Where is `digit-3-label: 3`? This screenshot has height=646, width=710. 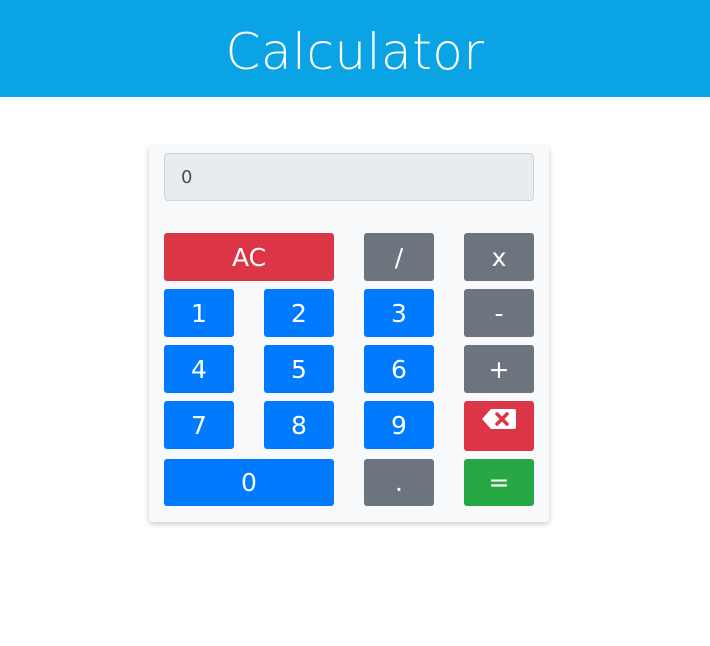
digit-3-label: 3 is located at coordinates (399, 313).